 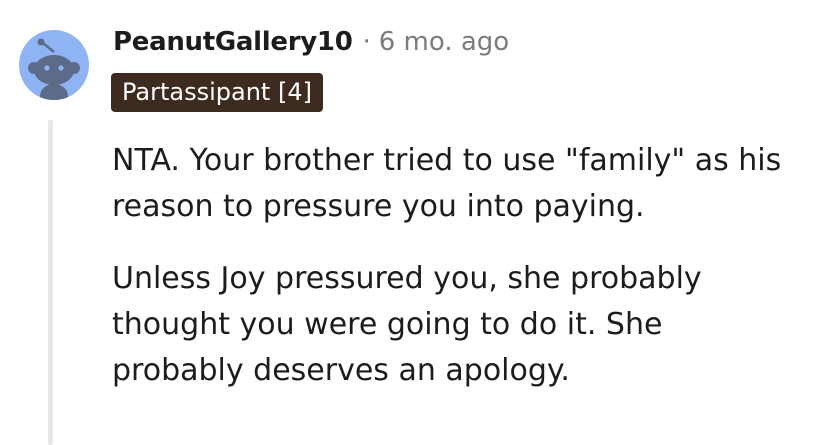 I want to click on comment-meta: PeanutGallery10 · 6 mo. ago, so click(x=311, y=42).